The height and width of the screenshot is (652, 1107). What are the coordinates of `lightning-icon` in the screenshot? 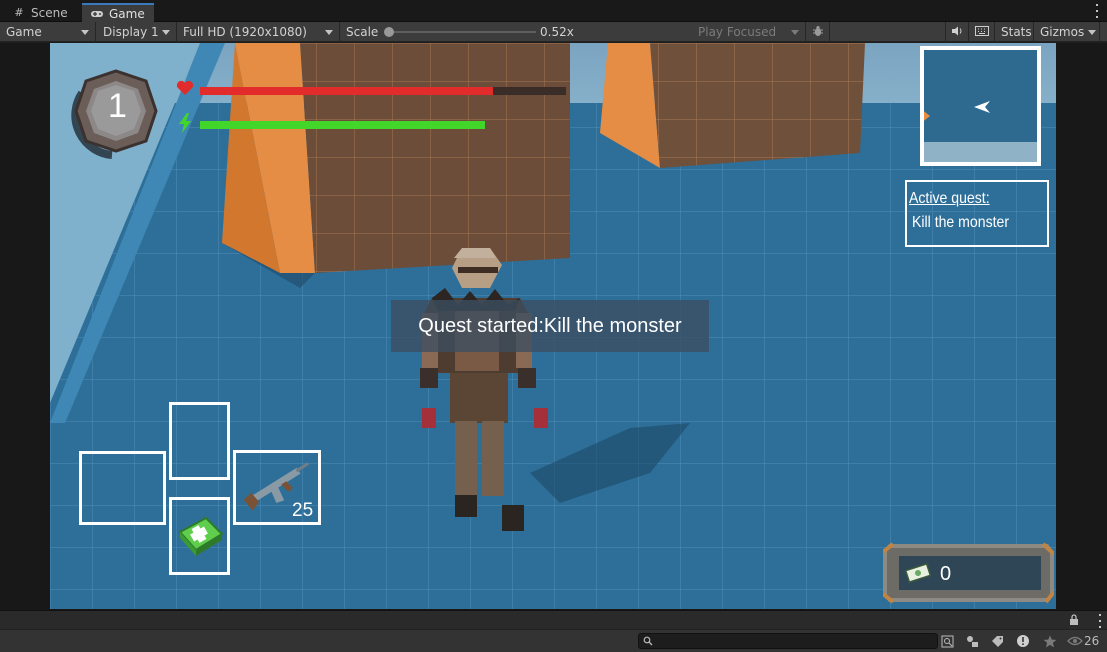 It's located at (185, 124).